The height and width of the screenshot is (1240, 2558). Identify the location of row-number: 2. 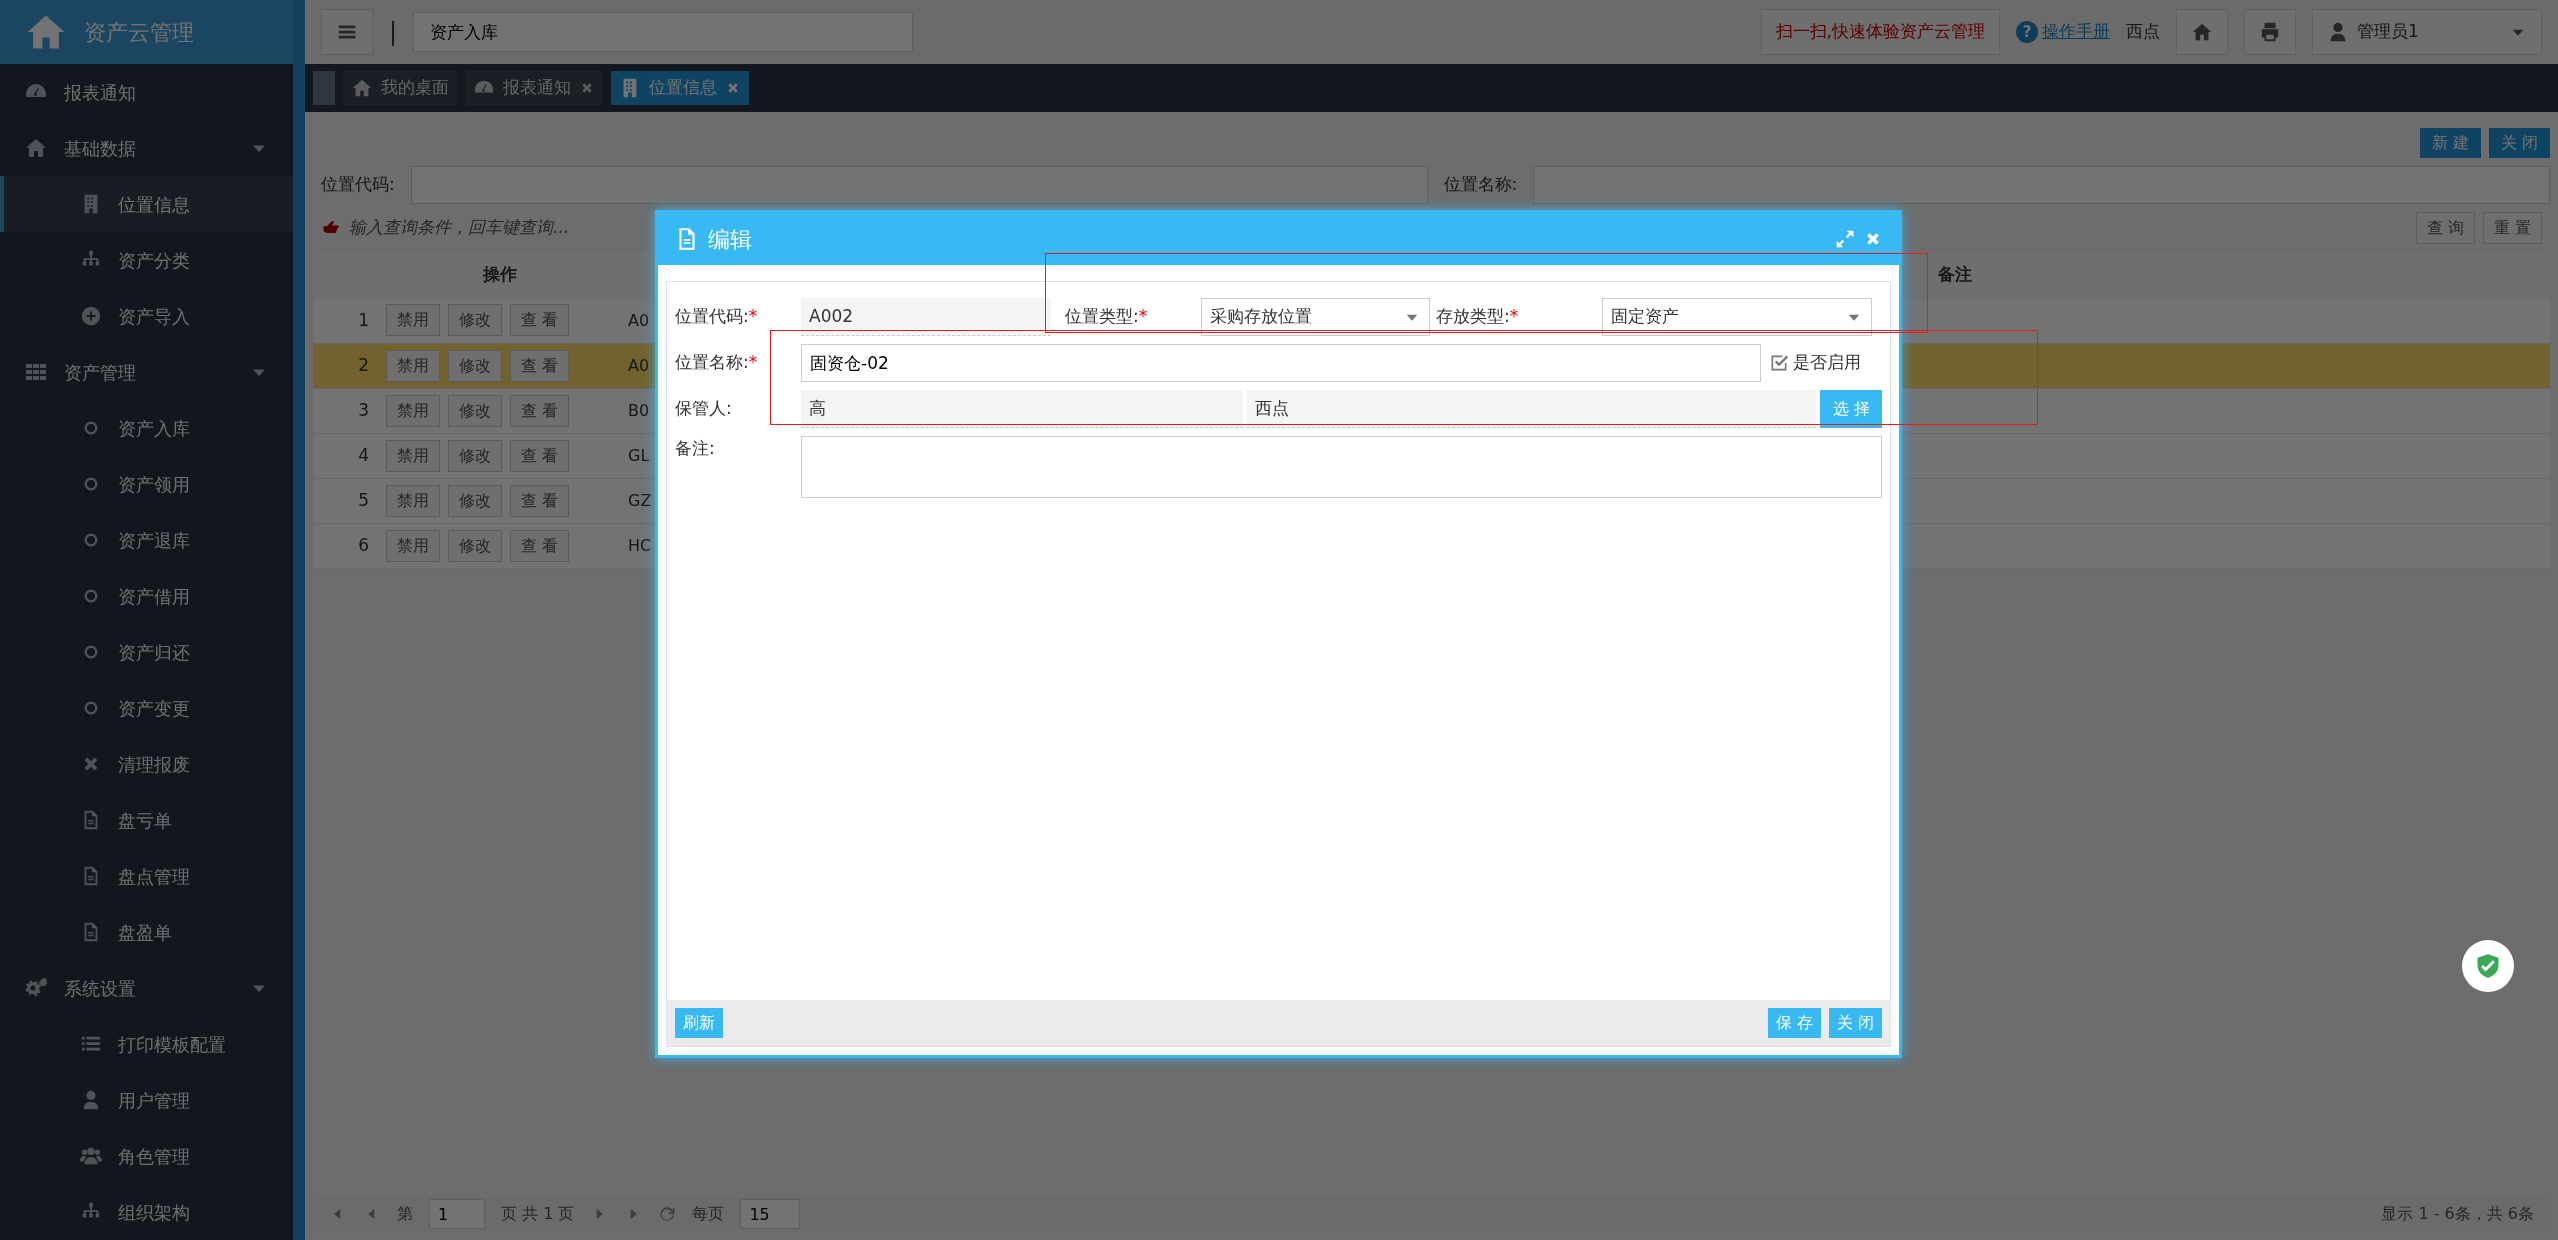
(363, 364).